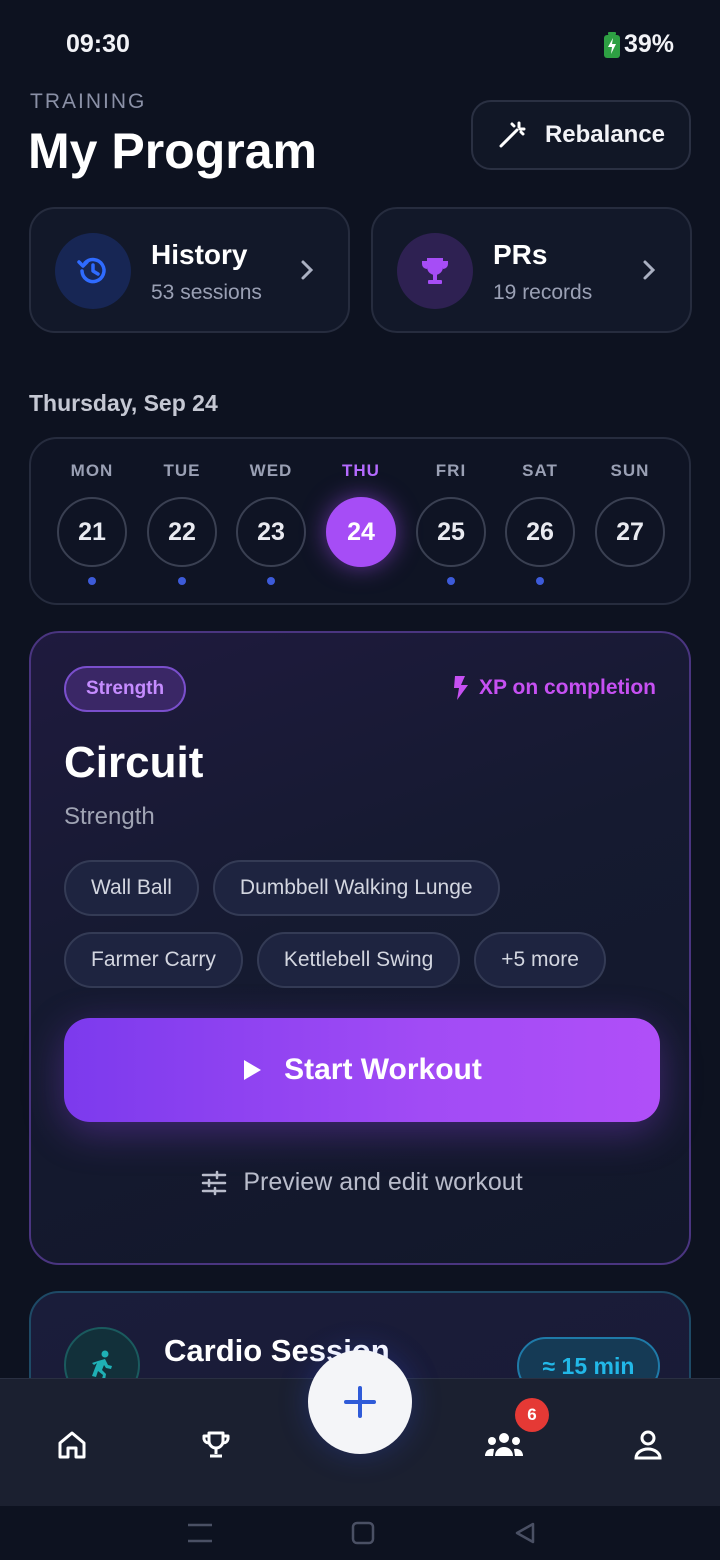  What do you see at coordinates (153, 960) in the screenshot?
I see `exercise-chip: Farmer Carry` at bounding box center [153, 960].